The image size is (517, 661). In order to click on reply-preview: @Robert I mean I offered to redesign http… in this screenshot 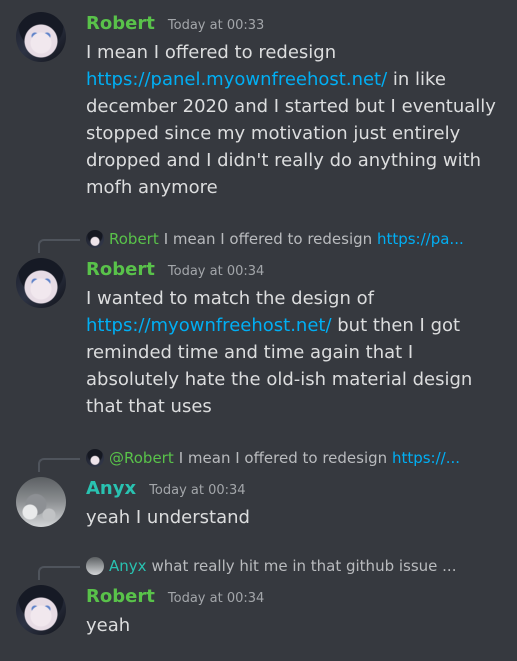, I will do `click(301, 458)`.